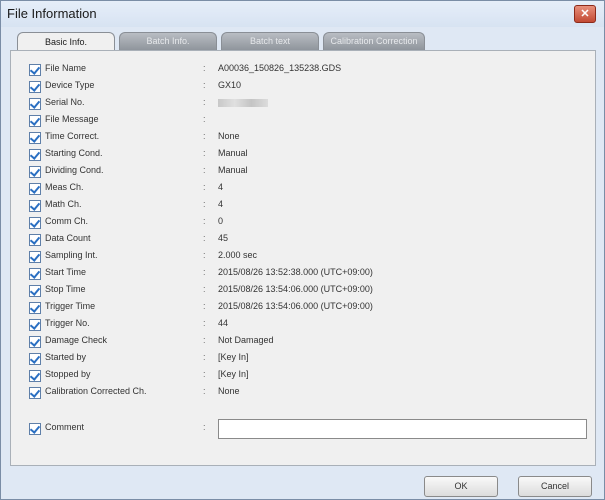  I want to click on dialog-title: File Information, so click(52, 13).